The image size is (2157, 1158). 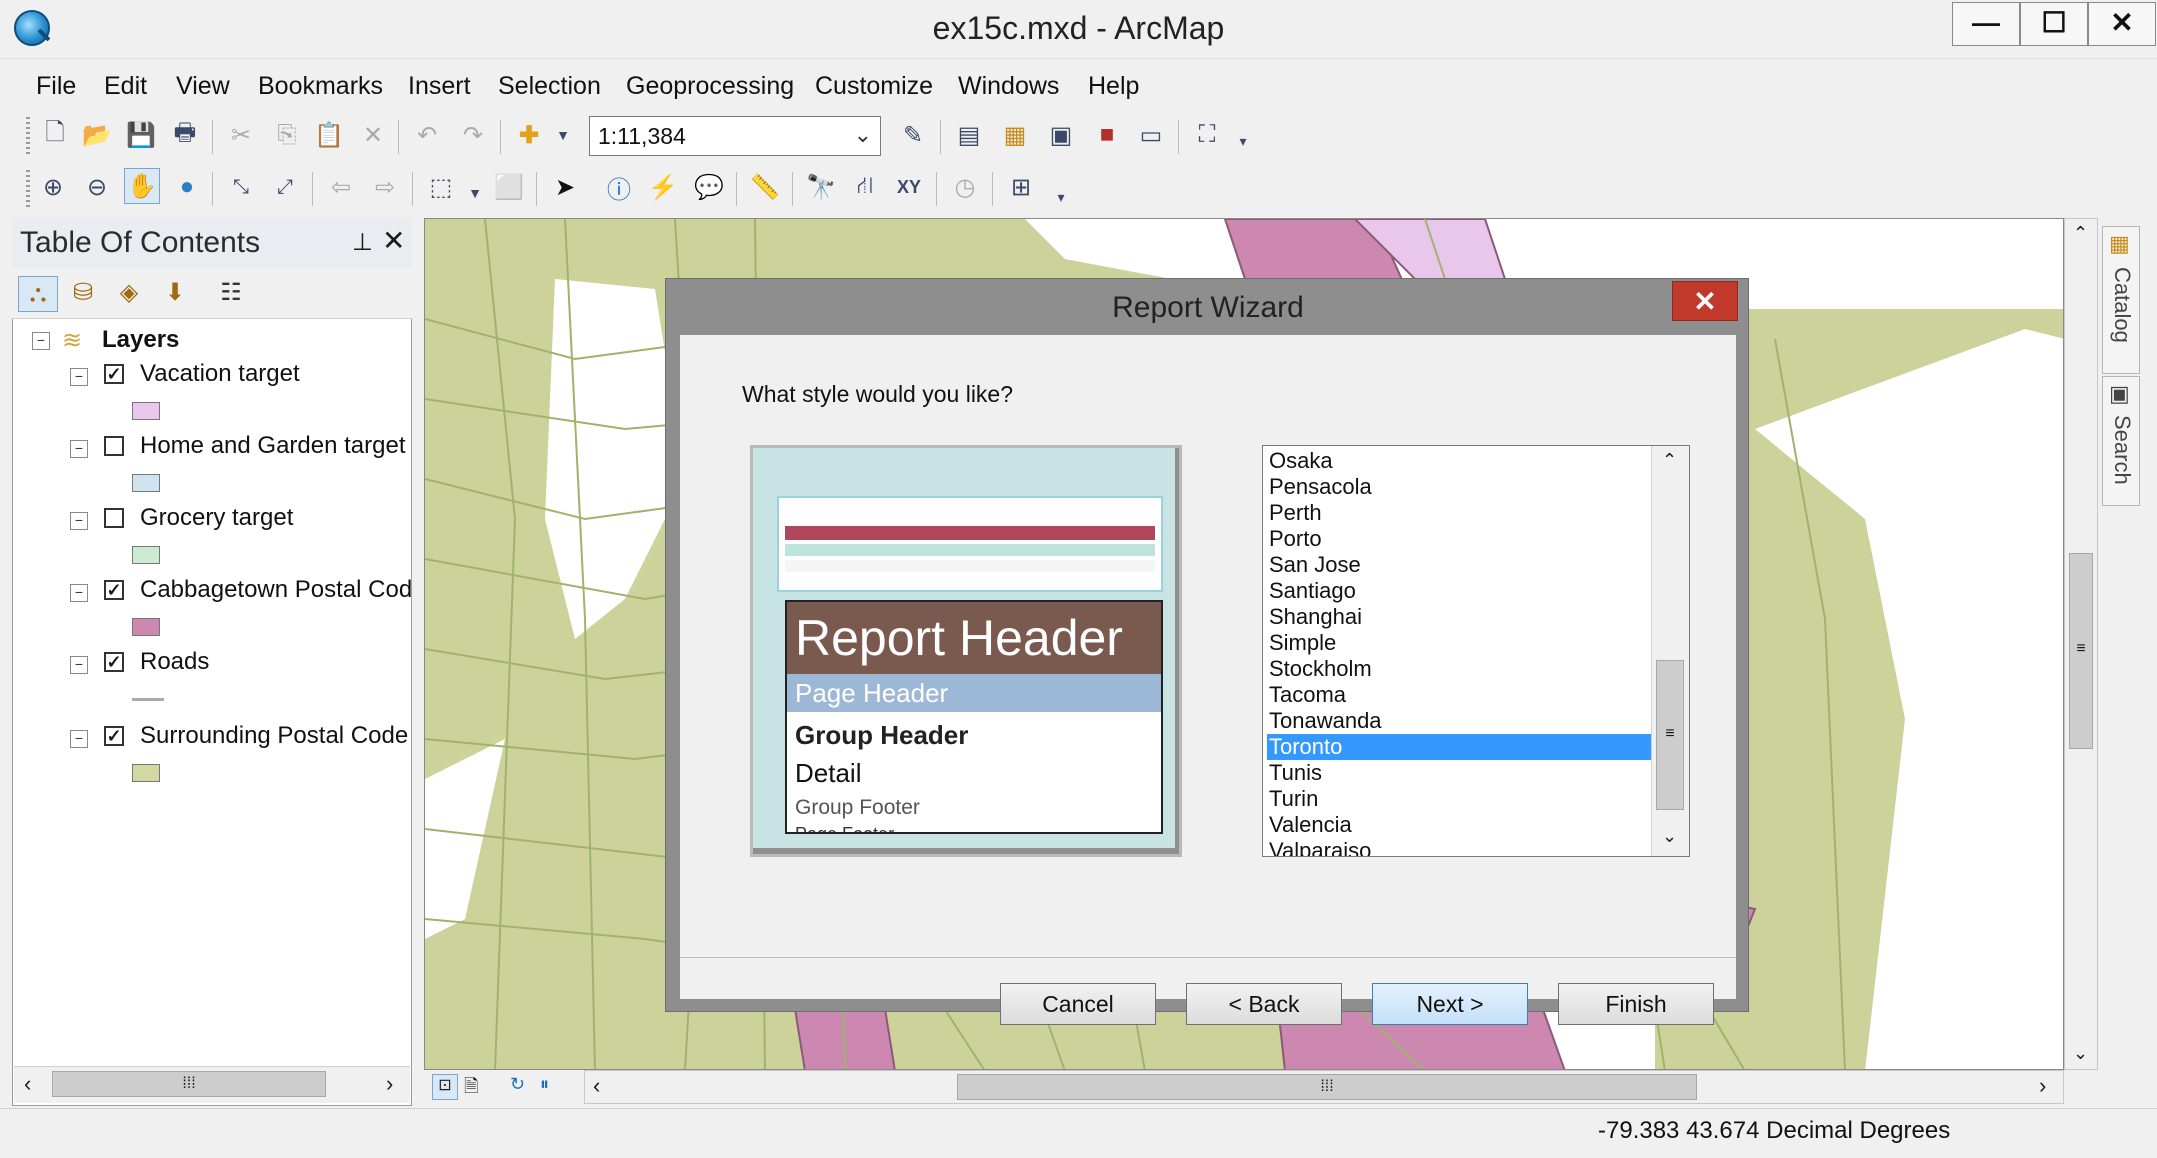 What do you see at coordinates (1459, 669) in the screenshot?
I see `style-list-item: Stockholm` at bounding box center [1459, 669].